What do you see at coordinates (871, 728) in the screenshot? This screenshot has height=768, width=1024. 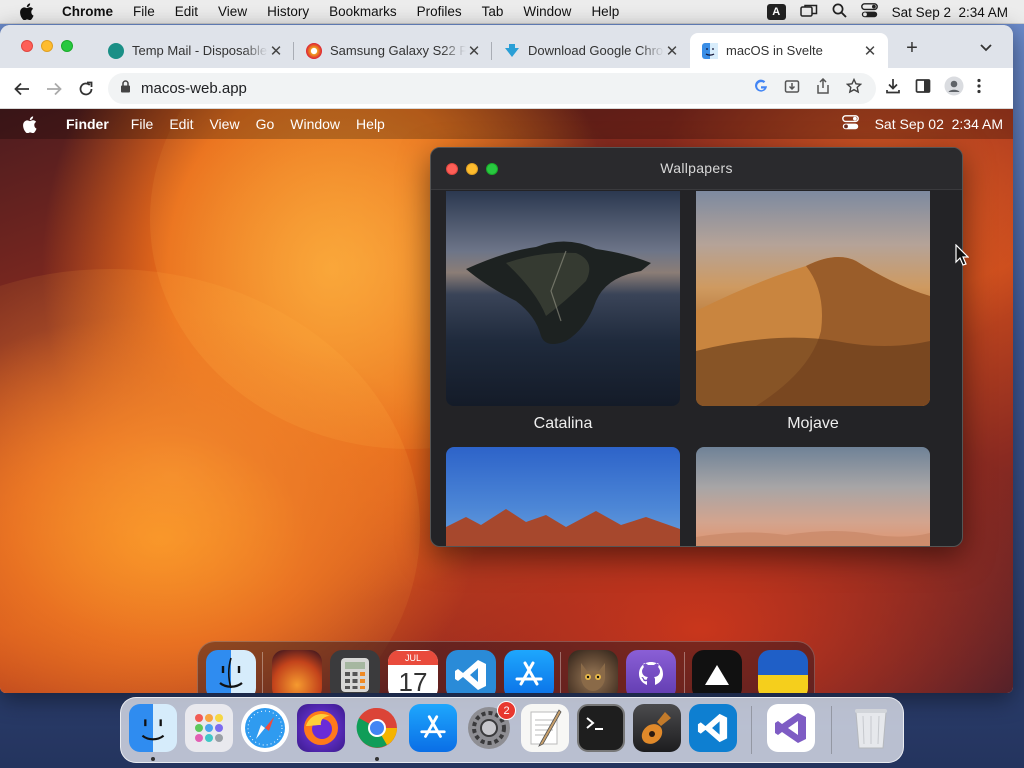 I see `trash-icon` at bounding box center [871, 728].